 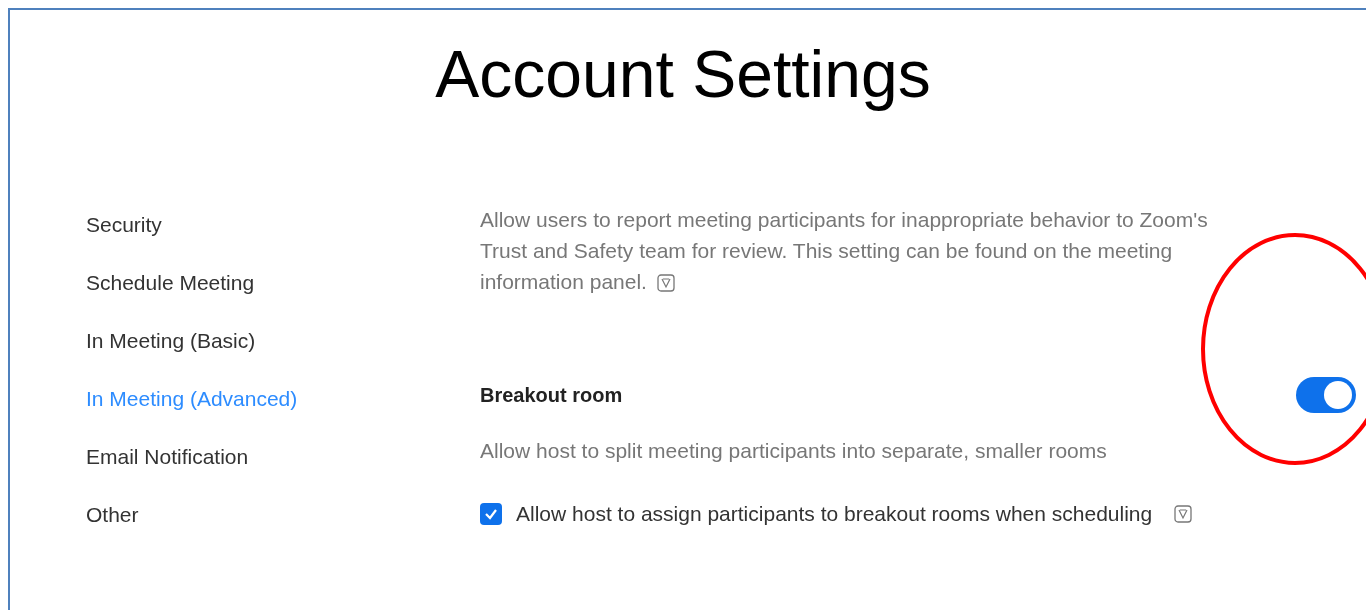 What do you see at coordinates (834, 514) in the screenshot?
I see `checkbox-label: Allow host to assign participants to breakout rooms when scheduling` at bounding box center [834, 514].